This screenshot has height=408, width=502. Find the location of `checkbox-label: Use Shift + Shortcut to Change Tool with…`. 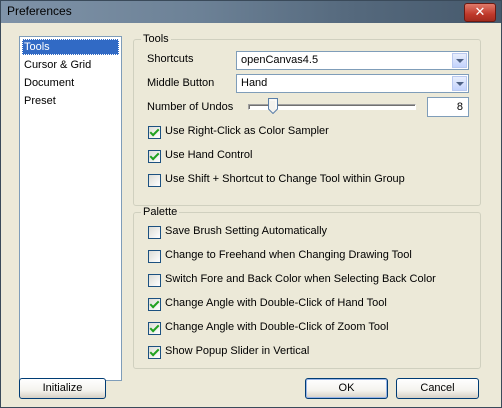

checkbox-label: Use Shift + Shortcut to Change Tool with… is located at coordinates (285, 179).